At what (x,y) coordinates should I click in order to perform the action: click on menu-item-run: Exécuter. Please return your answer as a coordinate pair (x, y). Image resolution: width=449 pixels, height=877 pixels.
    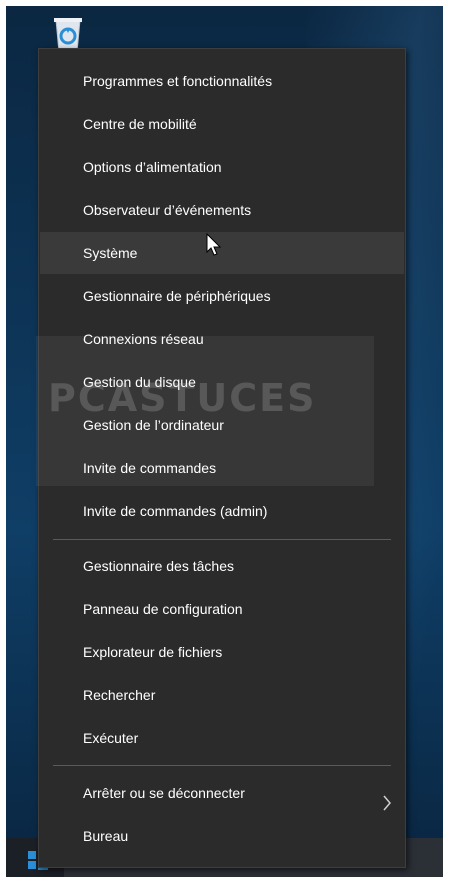
    Looking at the image, I should click on (222, 738).